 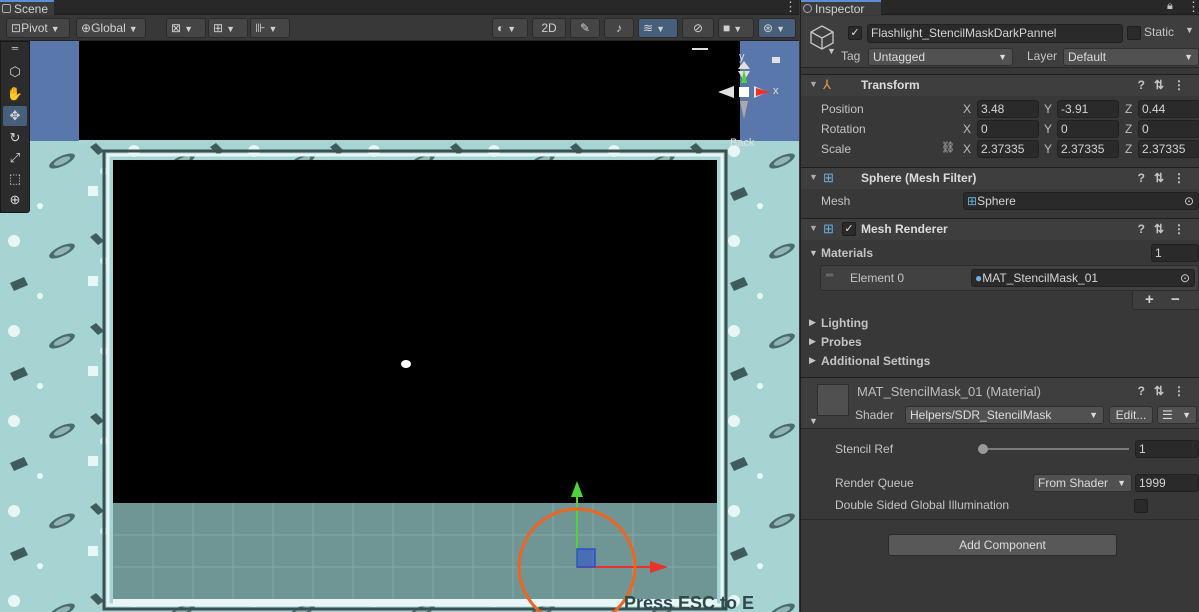 I want to click on globe-icon: ⊕, so click(x=86, y=28).